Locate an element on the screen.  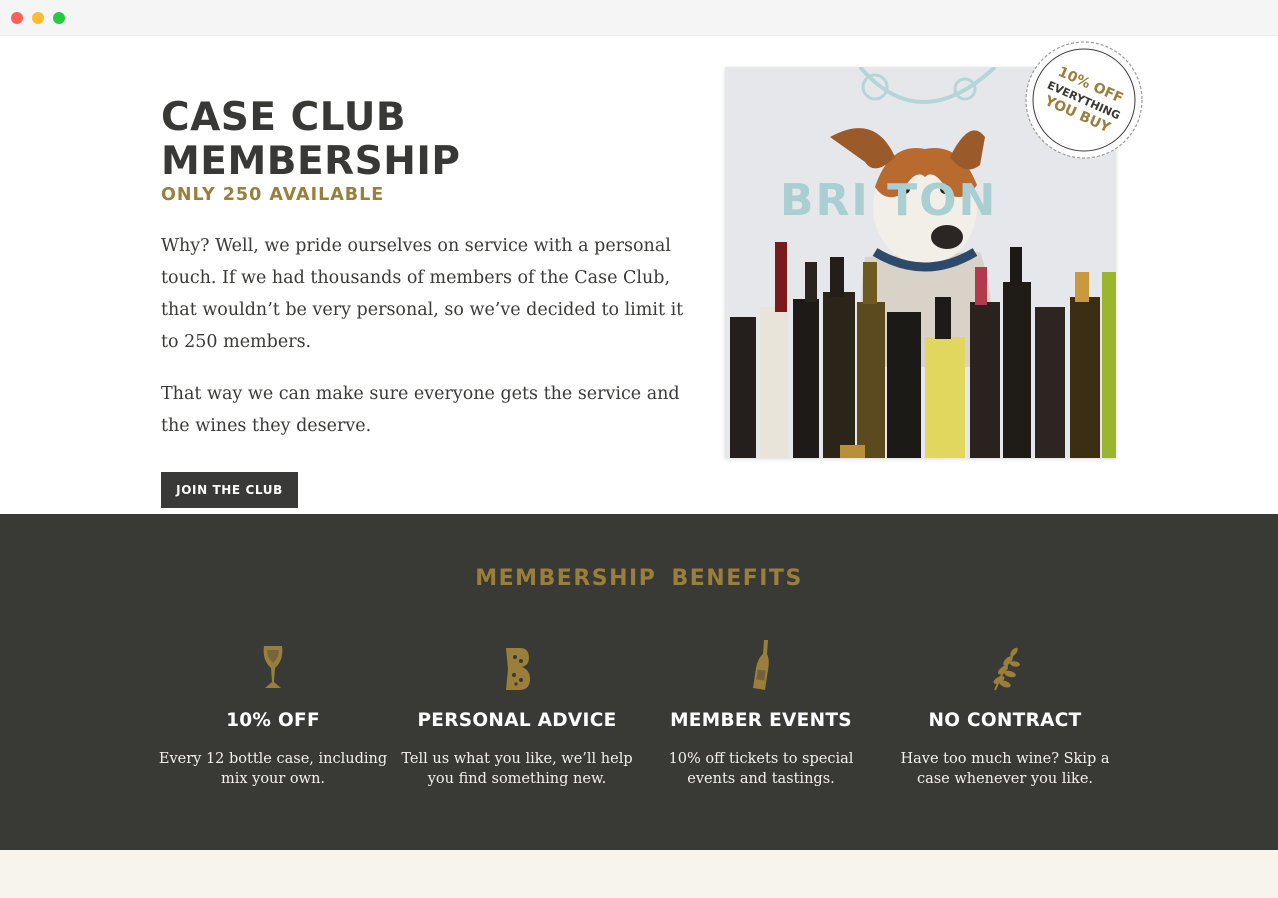
benefit-title: NO CONTRACT is located at coordinates (1005, 720).